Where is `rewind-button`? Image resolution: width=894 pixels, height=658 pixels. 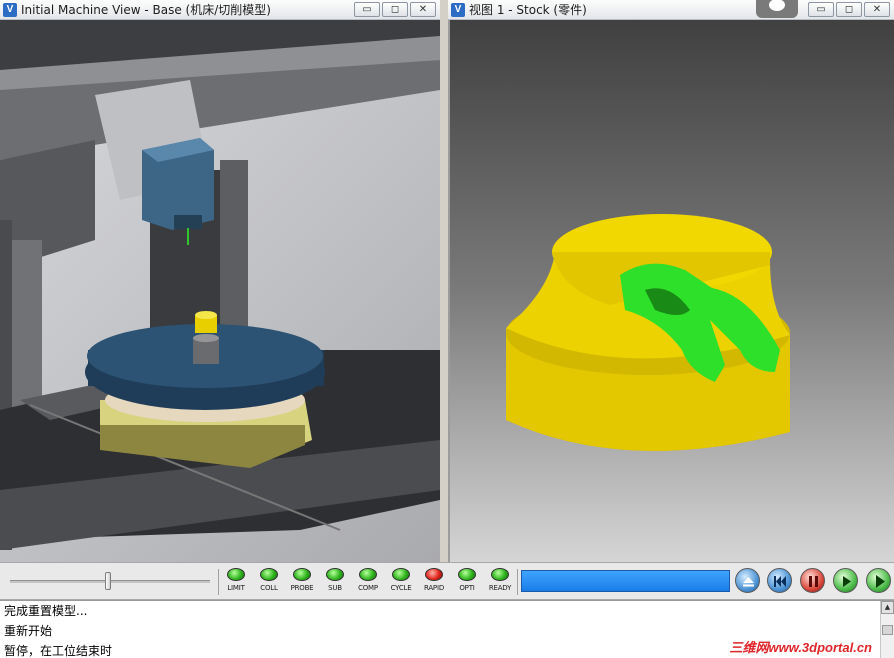 rewind-button is located at coordinates (779, 580).